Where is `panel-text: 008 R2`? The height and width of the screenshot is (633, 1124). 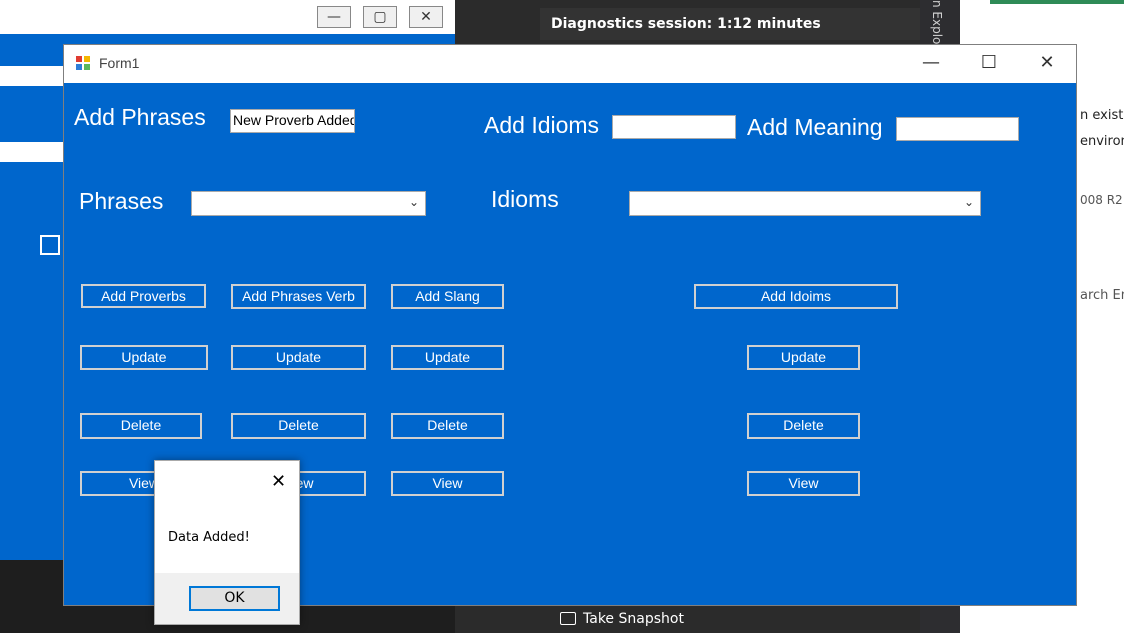 panel-text: 008 R2 is located at coordinates (1101, 200).